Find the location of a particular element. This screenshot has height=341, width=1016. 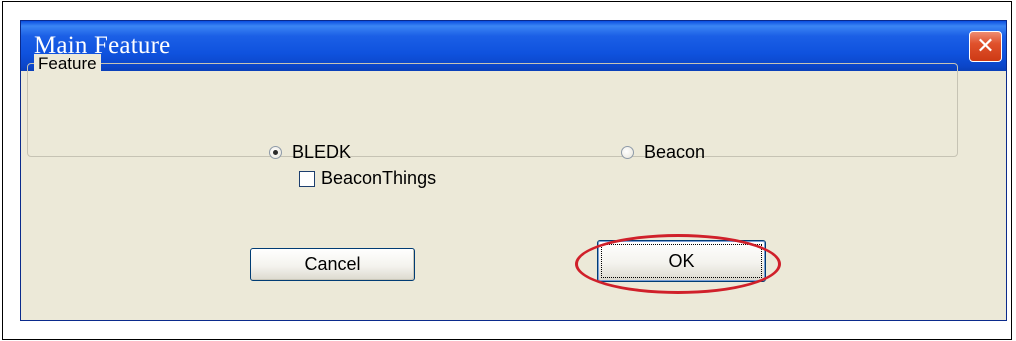

radio-label-beacon: Beacon is located at coordinates (675, 152).